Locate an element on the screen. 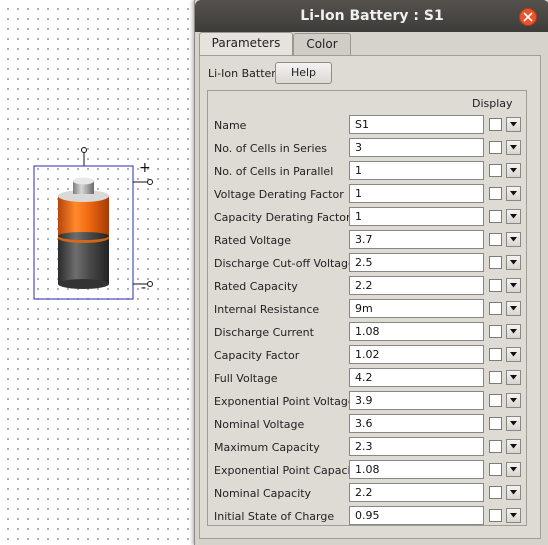 This screenshot has width=548, height=545. param-row: Nominal Voltage 3.6 is located at coordinates (274, 425).